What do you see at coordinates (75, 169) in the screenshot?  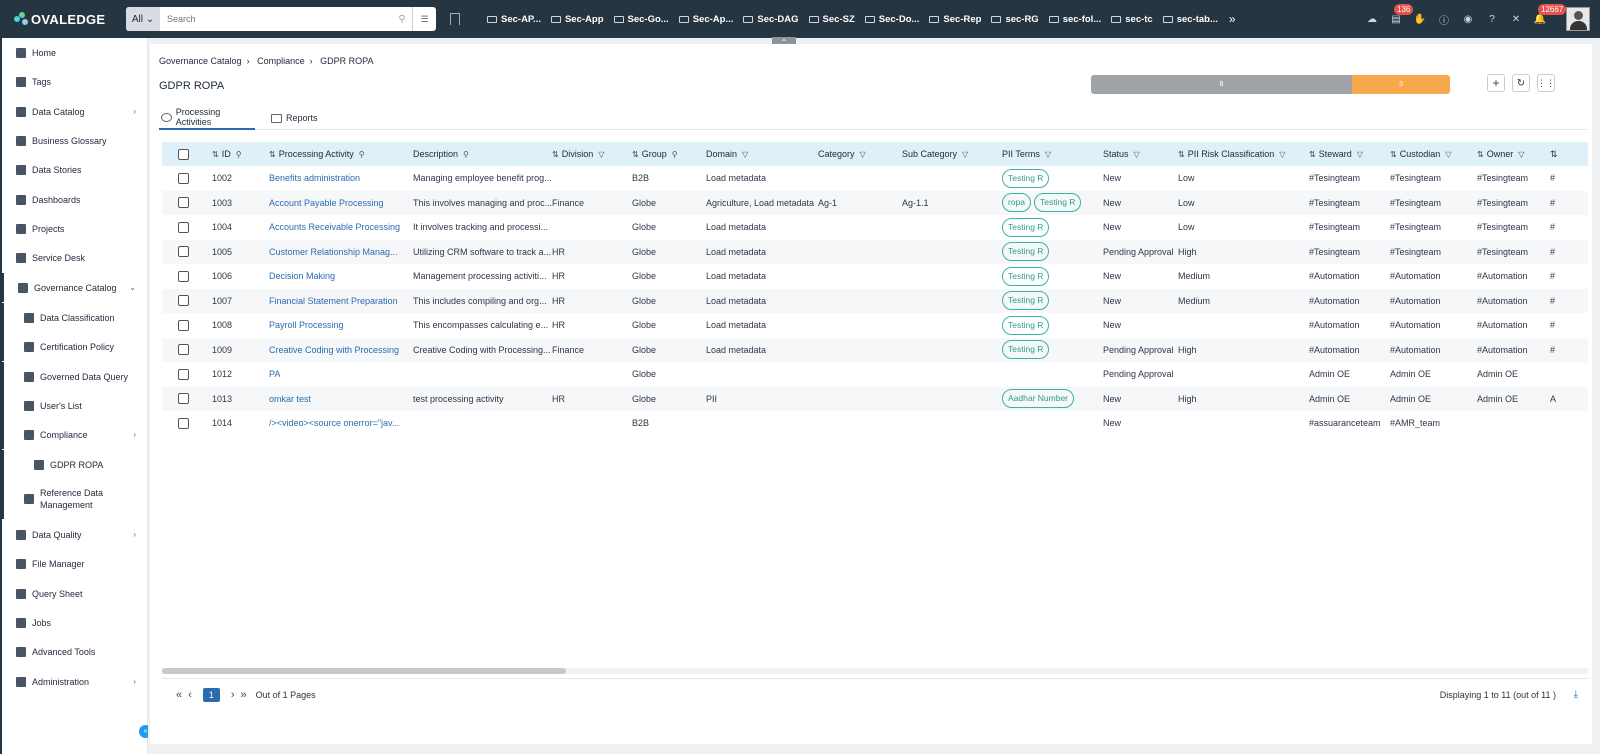 I see `sidebar-item-data-stories: Data Stories` at bounding box center [75, 169].